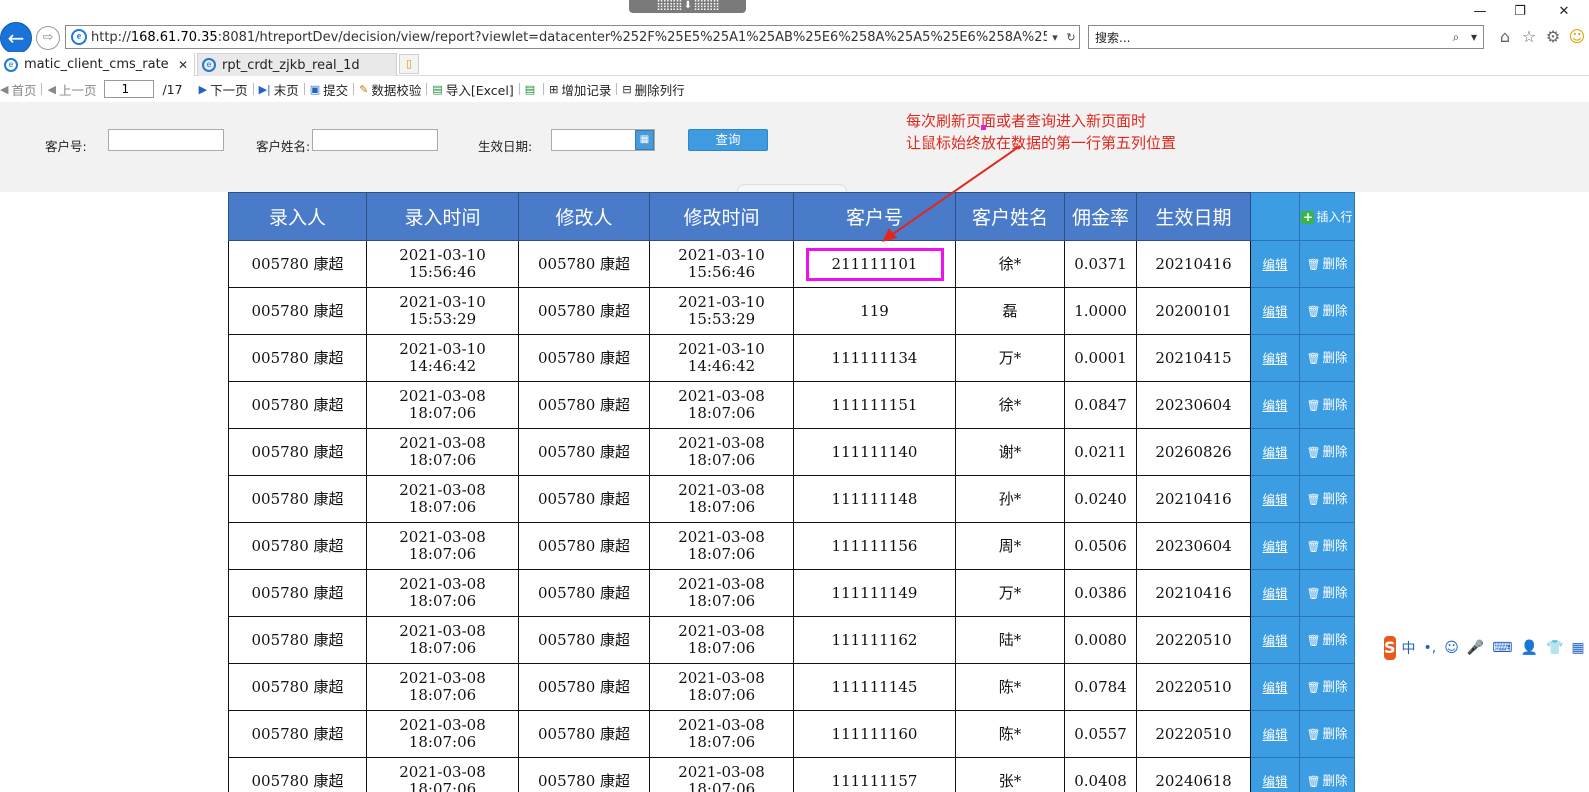 This screenshot has width=1589, height=792. What do you see at coordinates (1010, 499) in the screenshot?
I see `cell-customer-name: 孙*` at bounding box center [1010, 499].